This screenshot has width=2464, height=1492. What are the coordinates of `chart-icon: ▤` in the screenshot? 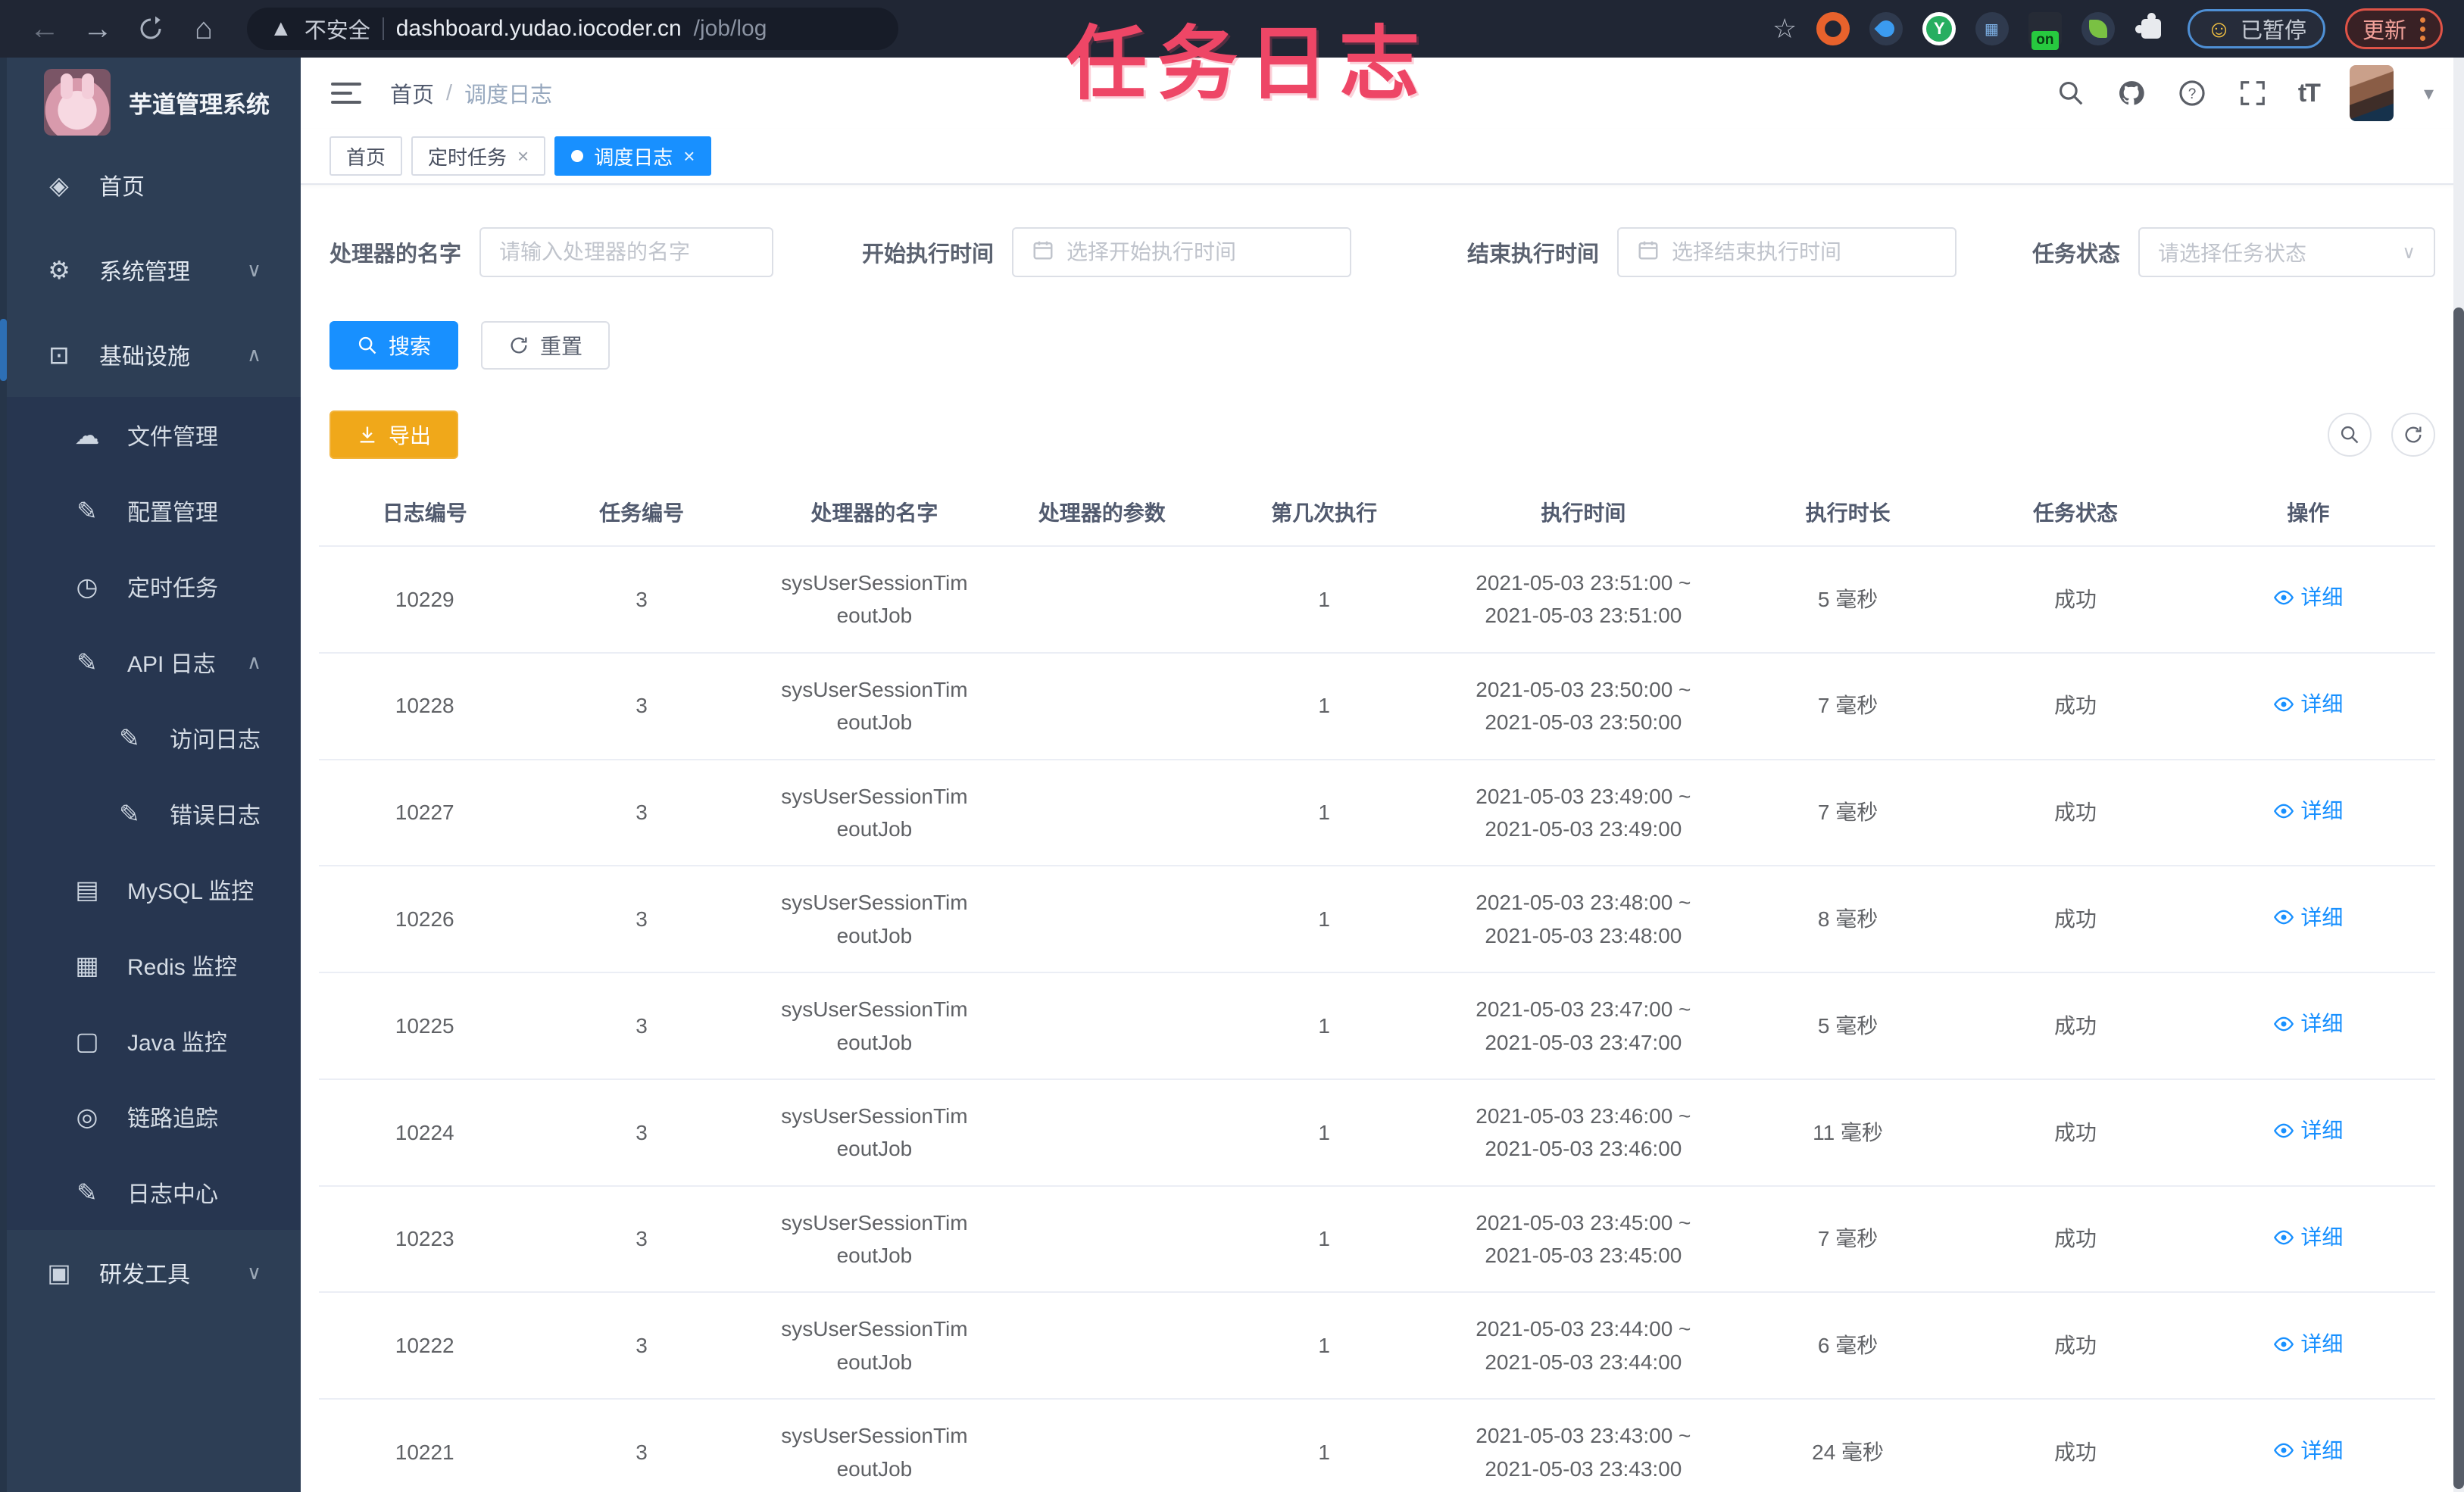 It's located at (87, 889).